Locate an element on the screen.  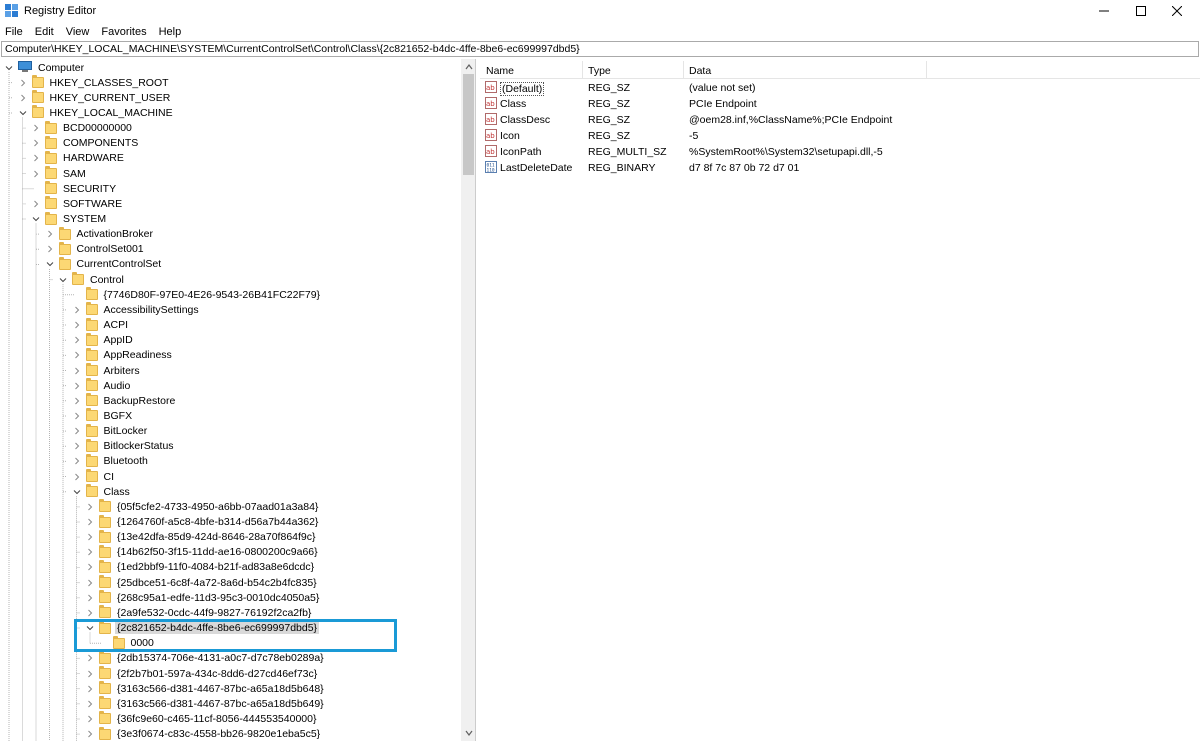
column-header-data: Data is located at coordinates (700, 71).